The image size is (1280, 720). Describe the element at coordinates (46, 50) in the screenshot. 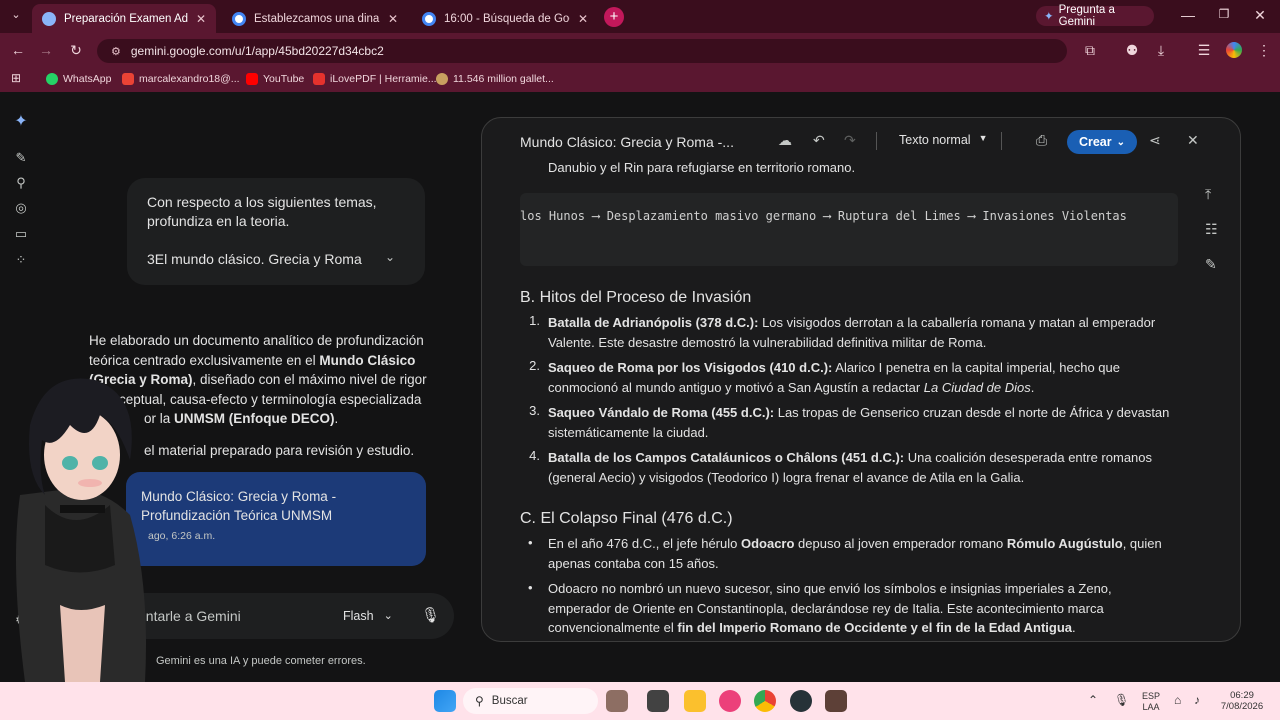

I see `forward-icon: →` at that location.